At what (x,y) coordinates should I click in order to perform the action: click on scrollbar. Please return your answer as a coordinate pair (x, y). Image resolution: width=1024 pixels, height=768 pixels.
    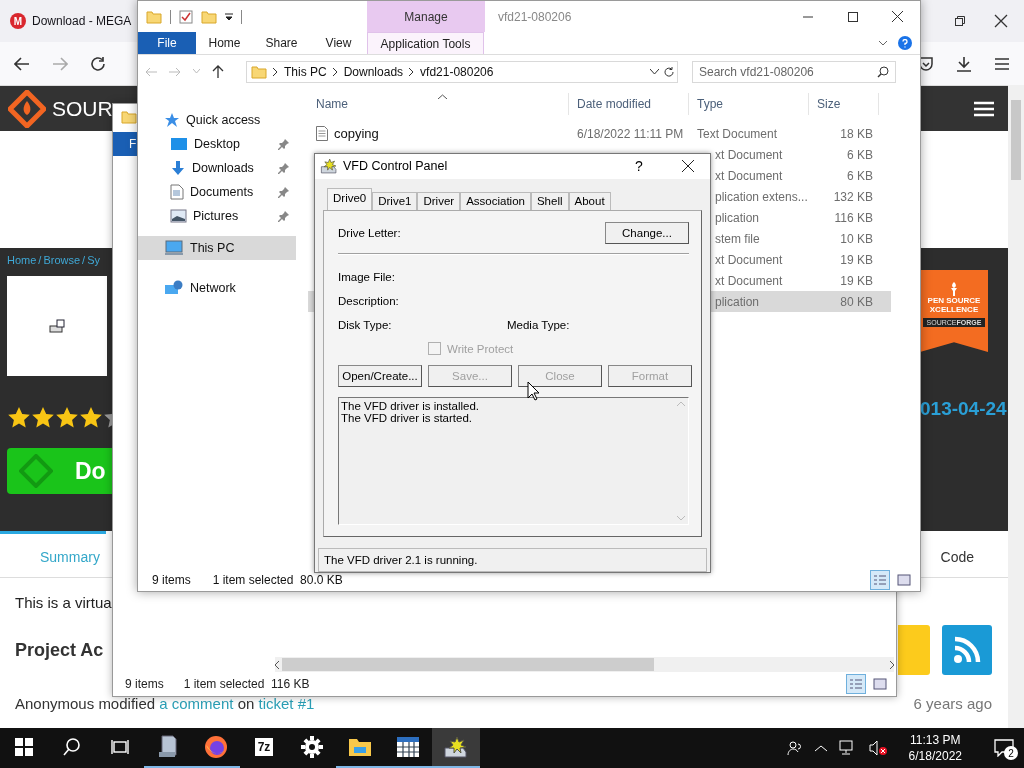
    Looking at the image, I should click on (1016, 406).